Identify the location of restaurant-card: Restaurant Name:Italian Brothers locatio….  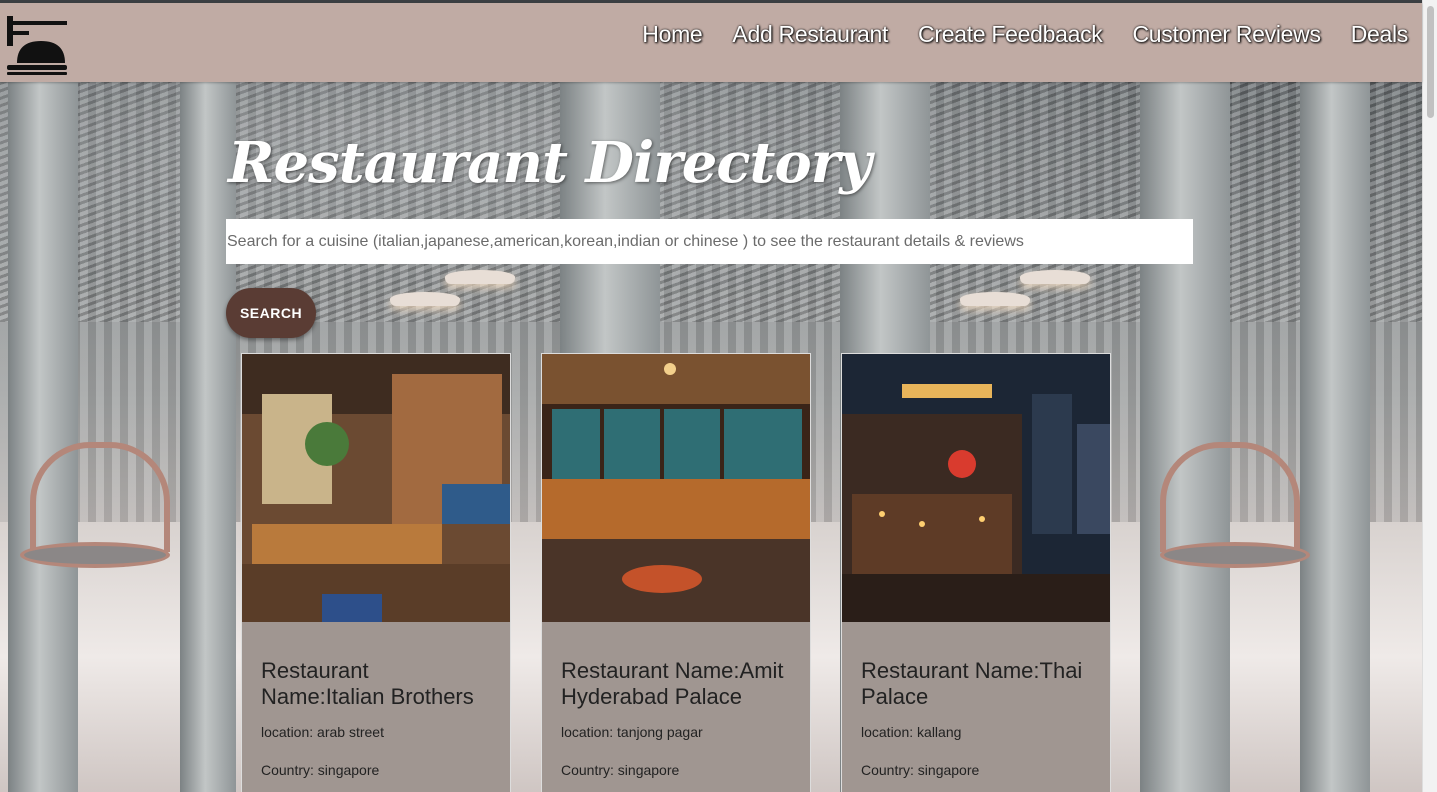
(376, 572).